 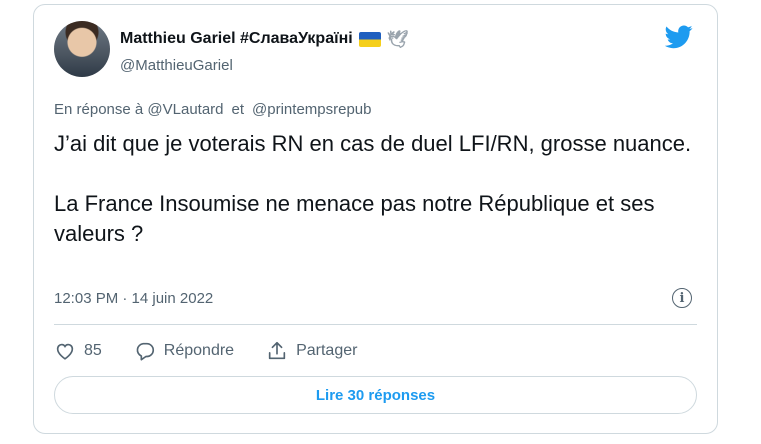 What do you see at coordinates (78, 351) in the screenshot?
I see `like-button: 85` at bounding box center [78, 351].